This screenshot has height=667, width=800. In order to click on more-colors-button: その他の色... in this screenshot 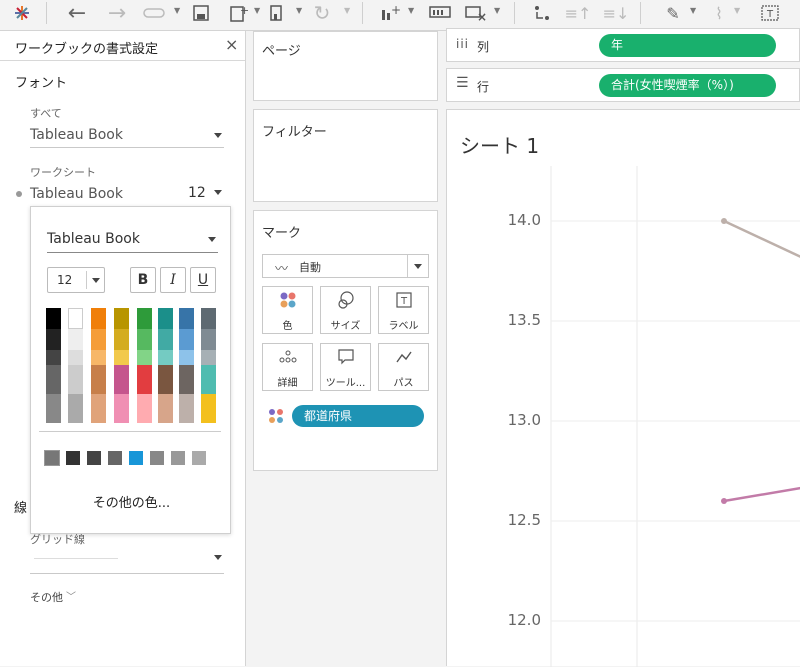, I will do `click(131, 501)`.